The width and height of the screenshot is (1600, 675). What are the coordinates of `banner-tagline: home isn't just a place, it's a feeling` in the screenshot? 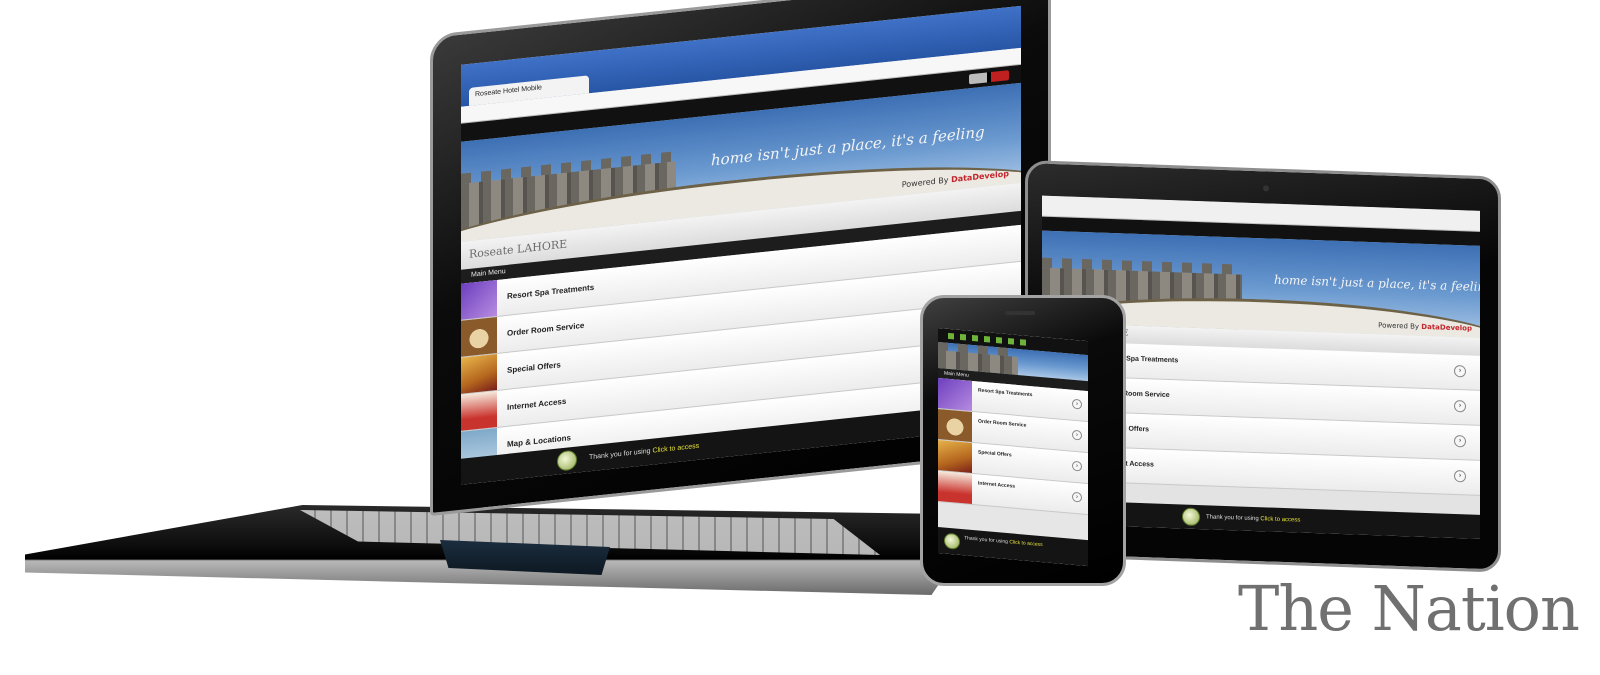 It's located at (848, 146).